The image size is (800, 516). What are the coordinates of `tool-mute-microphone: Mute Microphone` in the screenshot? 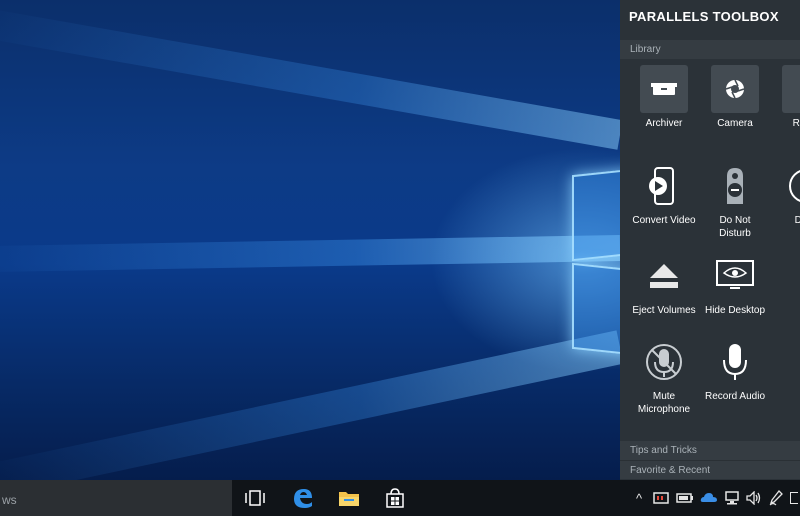 It's located at (664, 377).